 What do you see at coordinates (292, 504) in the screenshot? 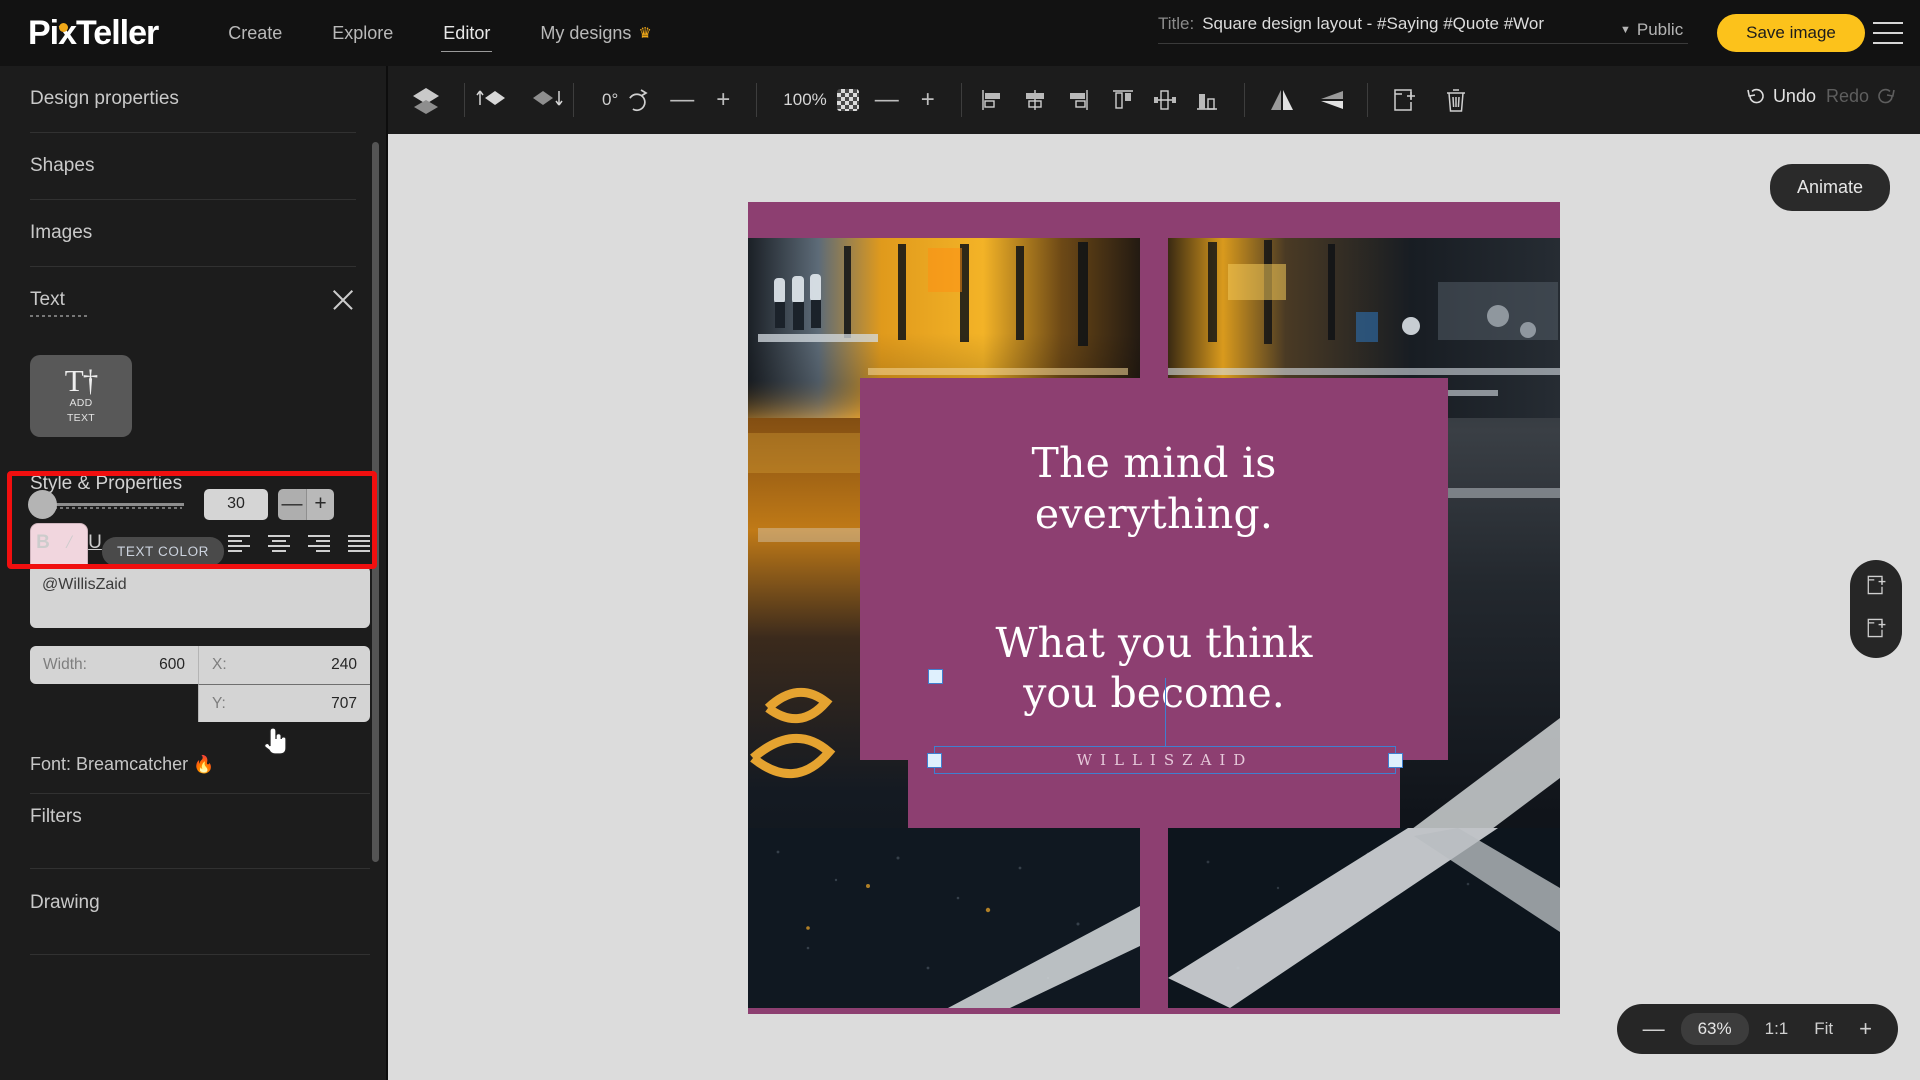
I see `font-size-decrease-button: —` at bounding box center [292, 504].